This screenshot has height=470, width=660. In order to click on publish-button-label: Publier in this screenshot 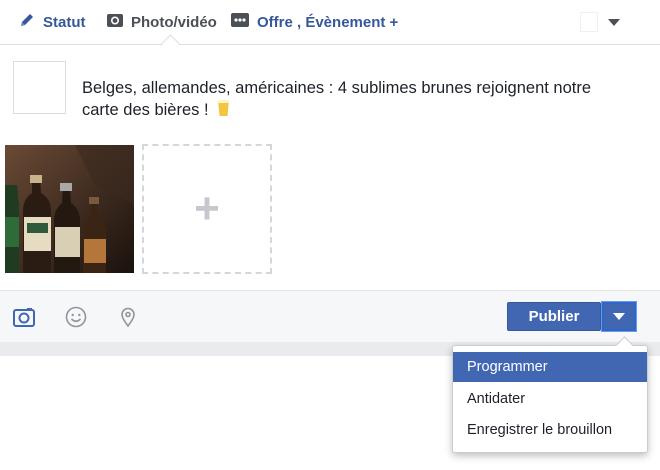, I will do `click(554, 316)`.